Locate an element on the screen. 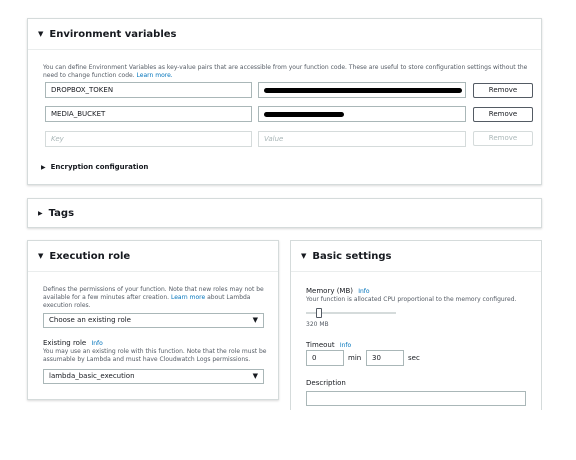 This screenshot has height=460, width=576. env-key-input-1: DROPBOX_TOKEN is located at coordinates (148, 90).